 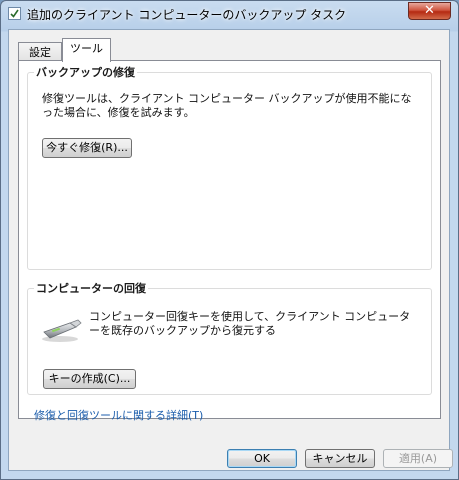 I want to click on ok-button: OK, so click(x=262, y=458).